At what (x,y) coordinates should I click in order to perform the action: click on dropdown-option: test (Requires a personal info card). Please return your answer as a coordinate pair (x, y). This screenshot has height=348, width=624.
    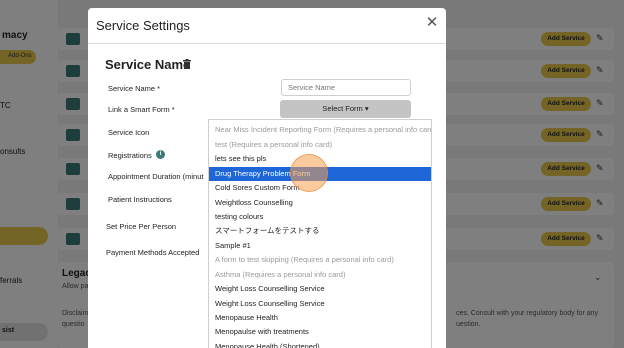
    Looking at the image, I should click on (320, 145).